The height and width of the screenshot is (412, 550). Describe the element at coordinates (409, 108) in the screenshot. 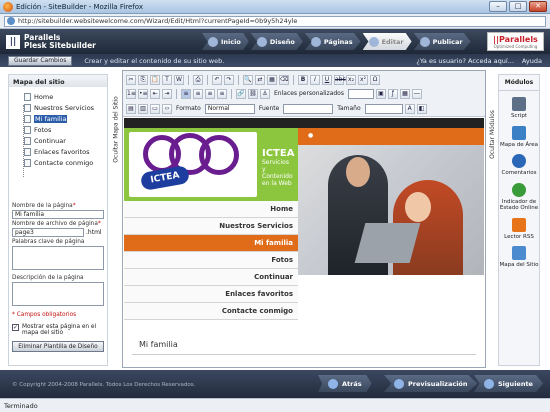

I see `text-color-icon: A` at that location.